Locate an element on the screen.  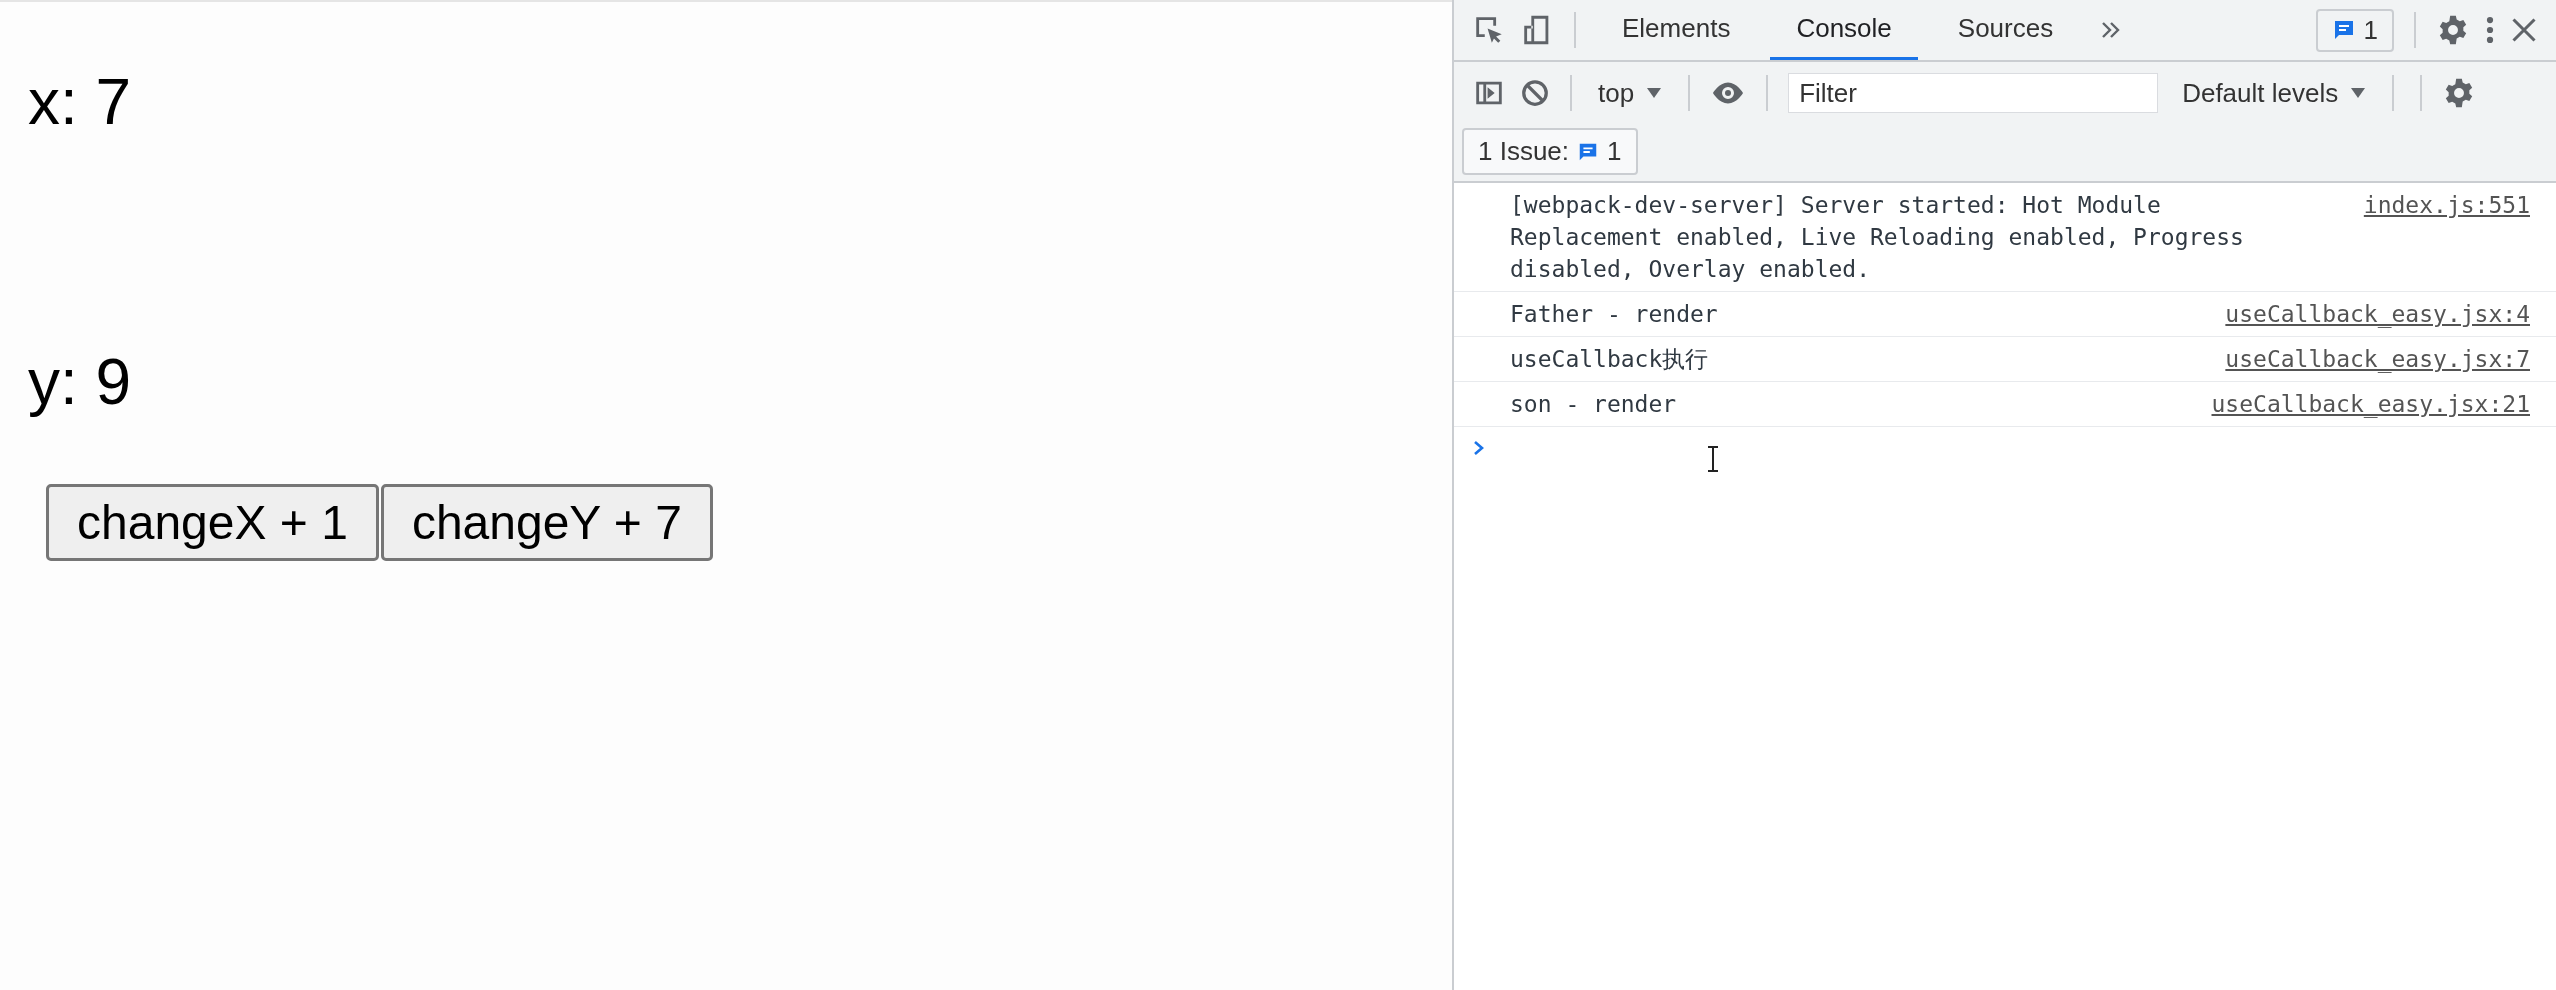
context-dropdown: top is located at coordinates (1630, 93).